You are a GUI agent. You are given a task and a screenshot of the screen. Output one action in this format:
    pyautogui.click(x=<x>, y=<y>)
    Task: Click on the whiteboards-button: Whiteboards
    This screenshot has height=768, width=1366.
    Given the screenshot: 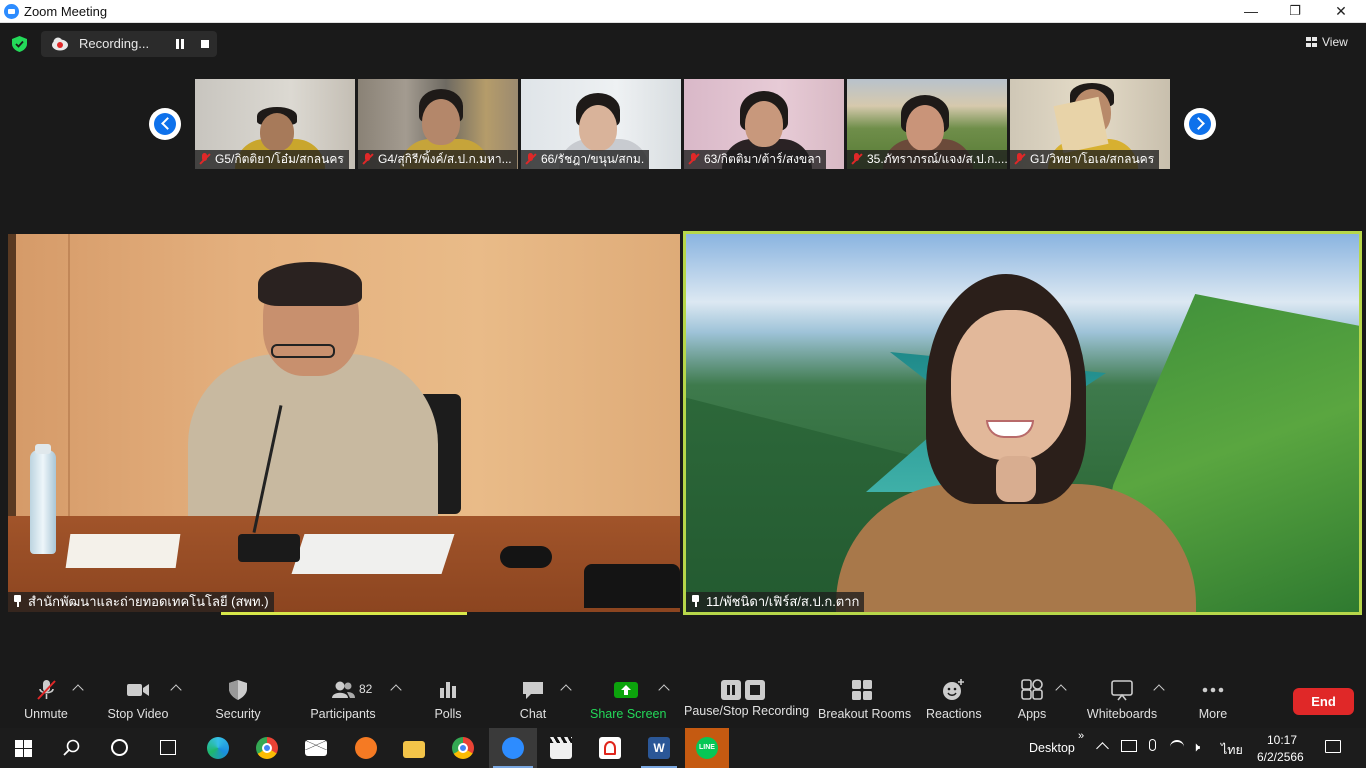 What is the action you would take?
    pyautogui.click(x=1122, y=699)
    